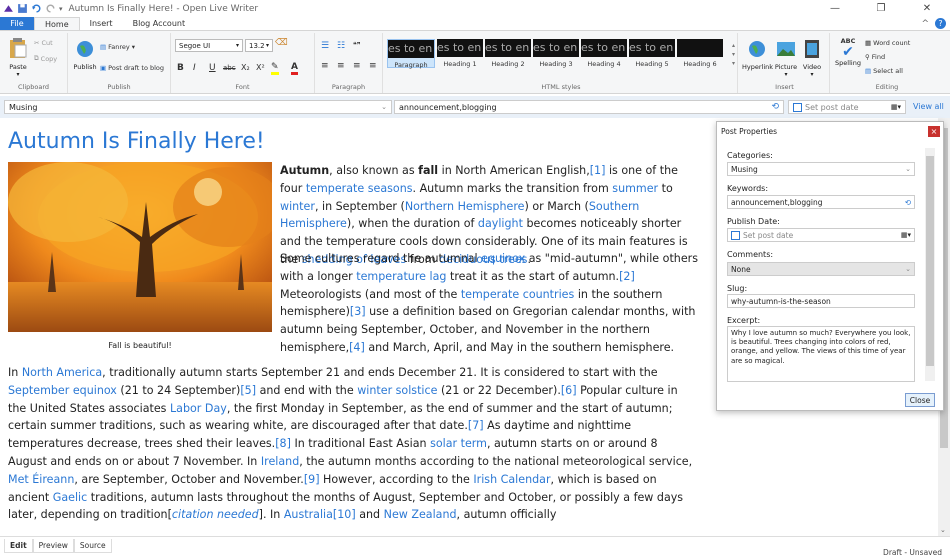 Image resolution: width=950 pixels, height=558 pixels. What do you see at coordinates (940, 23) in the screenshot?
I see `help-icon: ?` at bounding box center [940, 23].